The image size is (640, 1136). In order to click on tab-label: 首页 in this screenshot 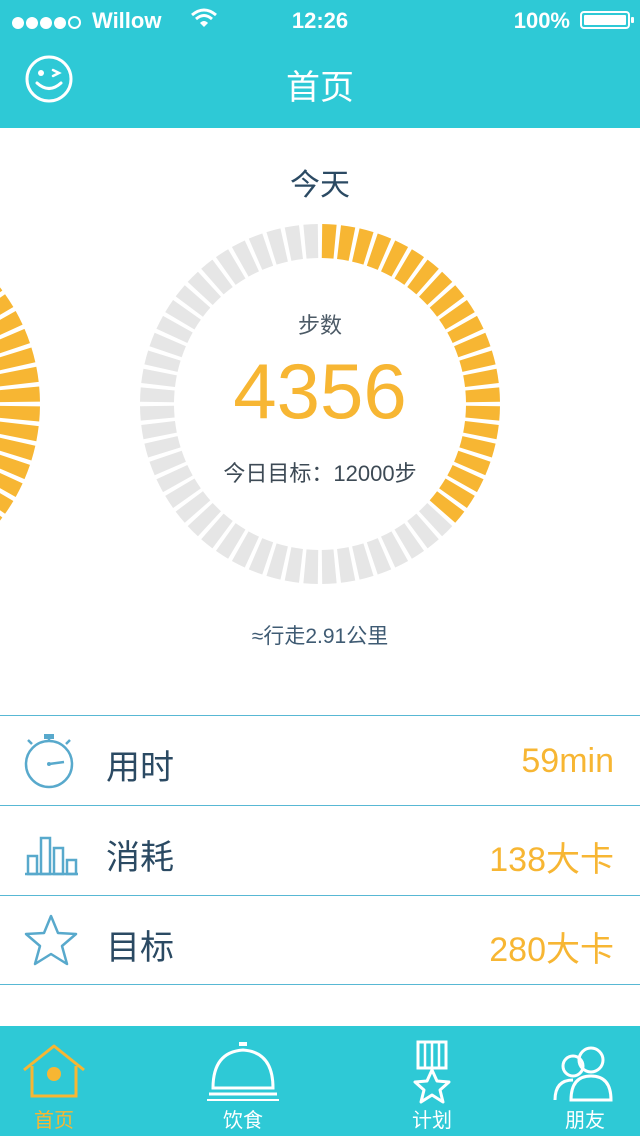, I will do `click(54, 1121)`.